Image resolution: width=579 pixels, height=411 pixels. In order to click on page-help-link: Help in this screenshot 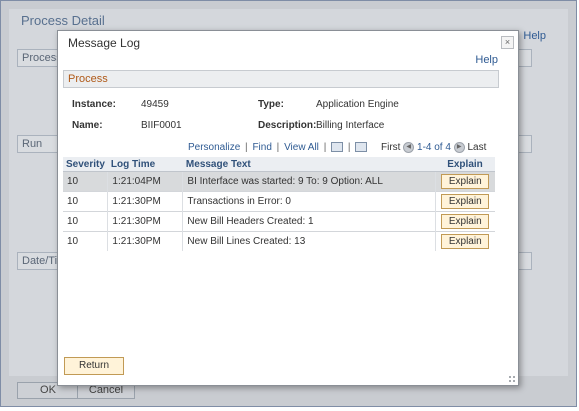, I will do `click(534, 36)`.